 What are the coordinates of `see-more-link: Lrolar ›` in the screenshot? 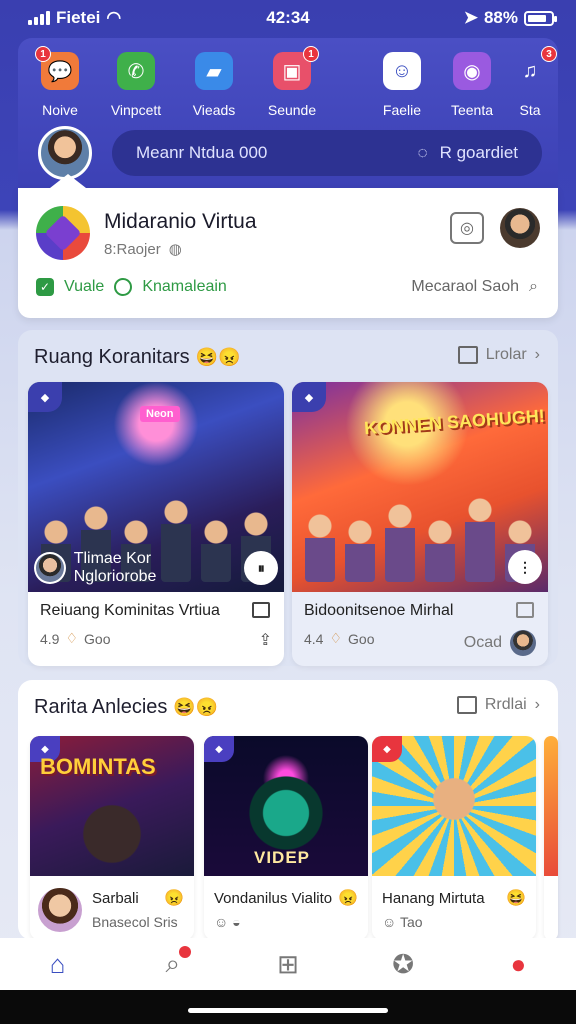 It's located at (498, 355).